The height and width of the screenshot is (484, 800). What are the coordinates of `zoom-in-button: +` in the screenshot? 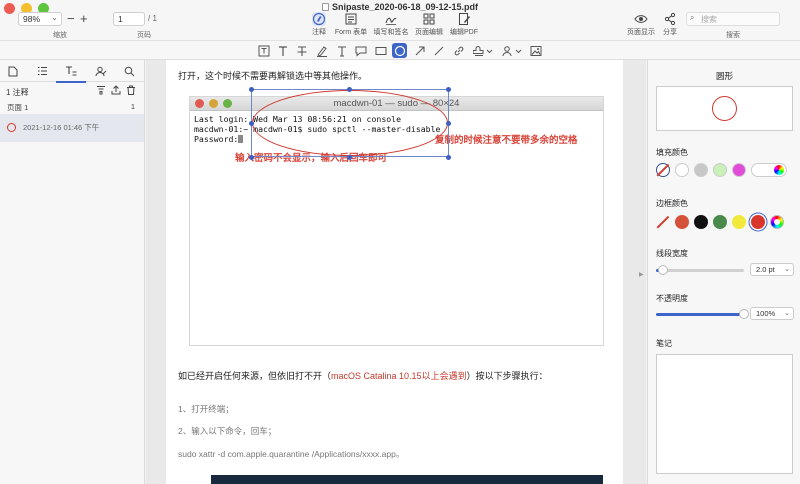 It's located at (84, 18).